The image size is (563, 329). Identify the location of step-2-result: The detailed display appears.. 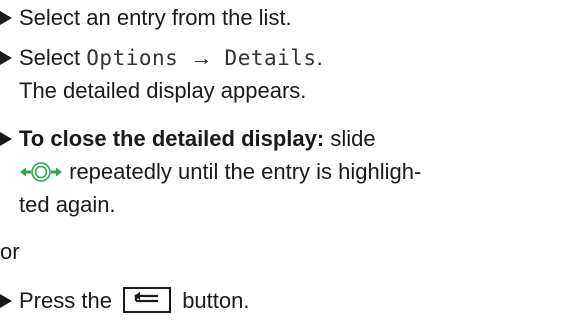
(163, 90).